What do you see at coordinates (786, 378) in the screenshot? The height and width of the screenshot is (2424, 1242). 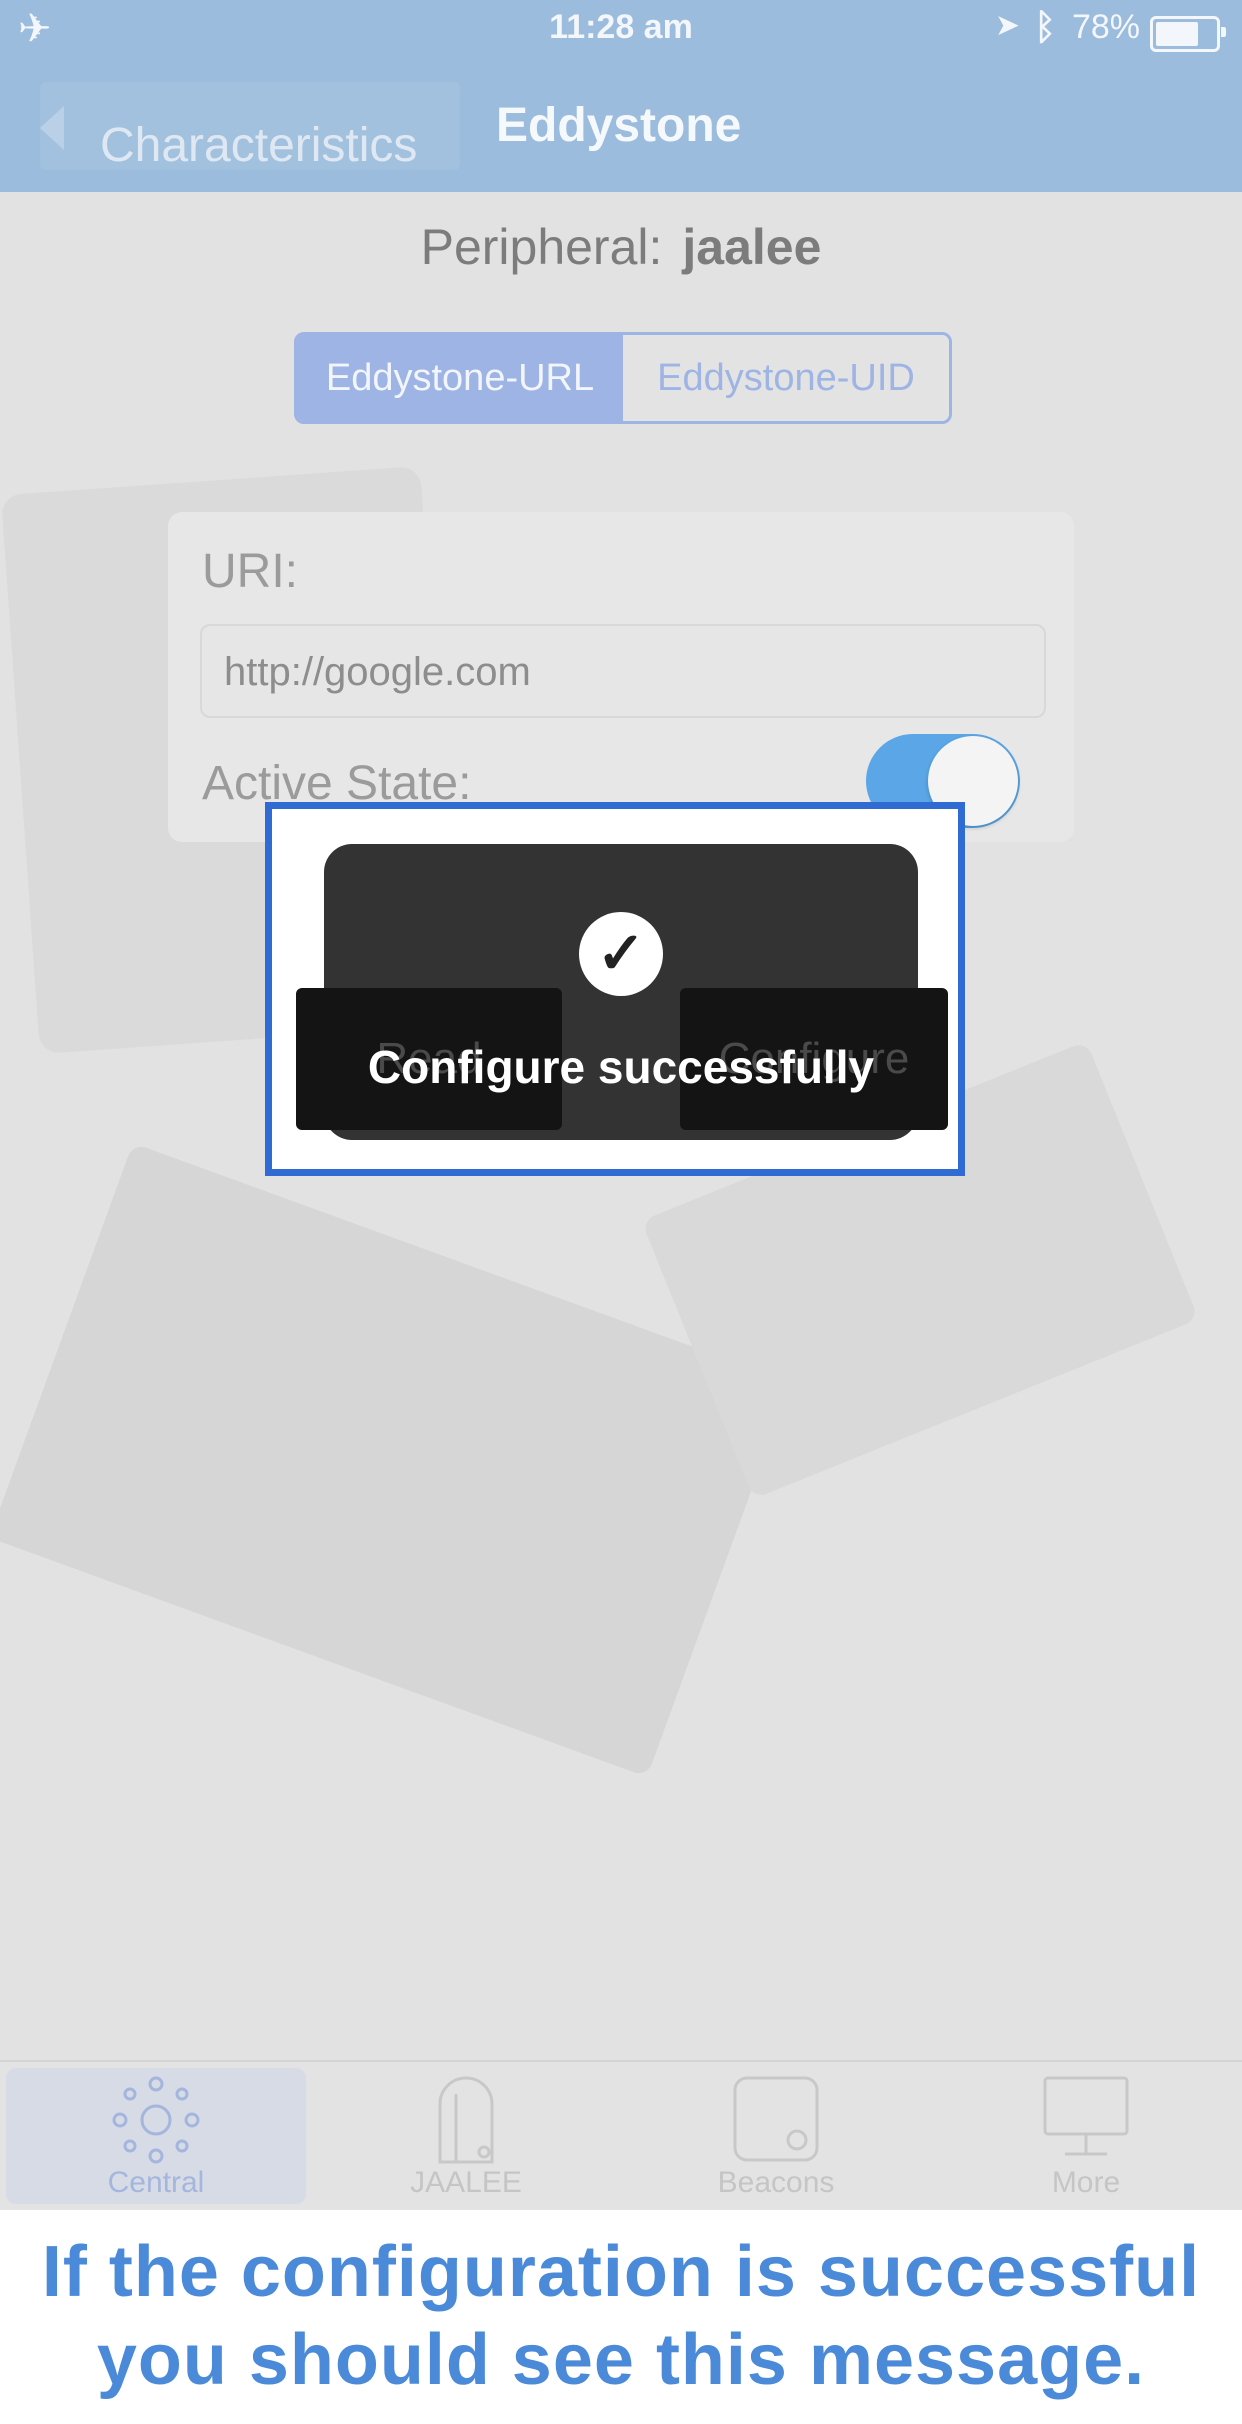 I see `segment-eddystone-uid: Eddystone-UID` at bounding box center [786, 378].